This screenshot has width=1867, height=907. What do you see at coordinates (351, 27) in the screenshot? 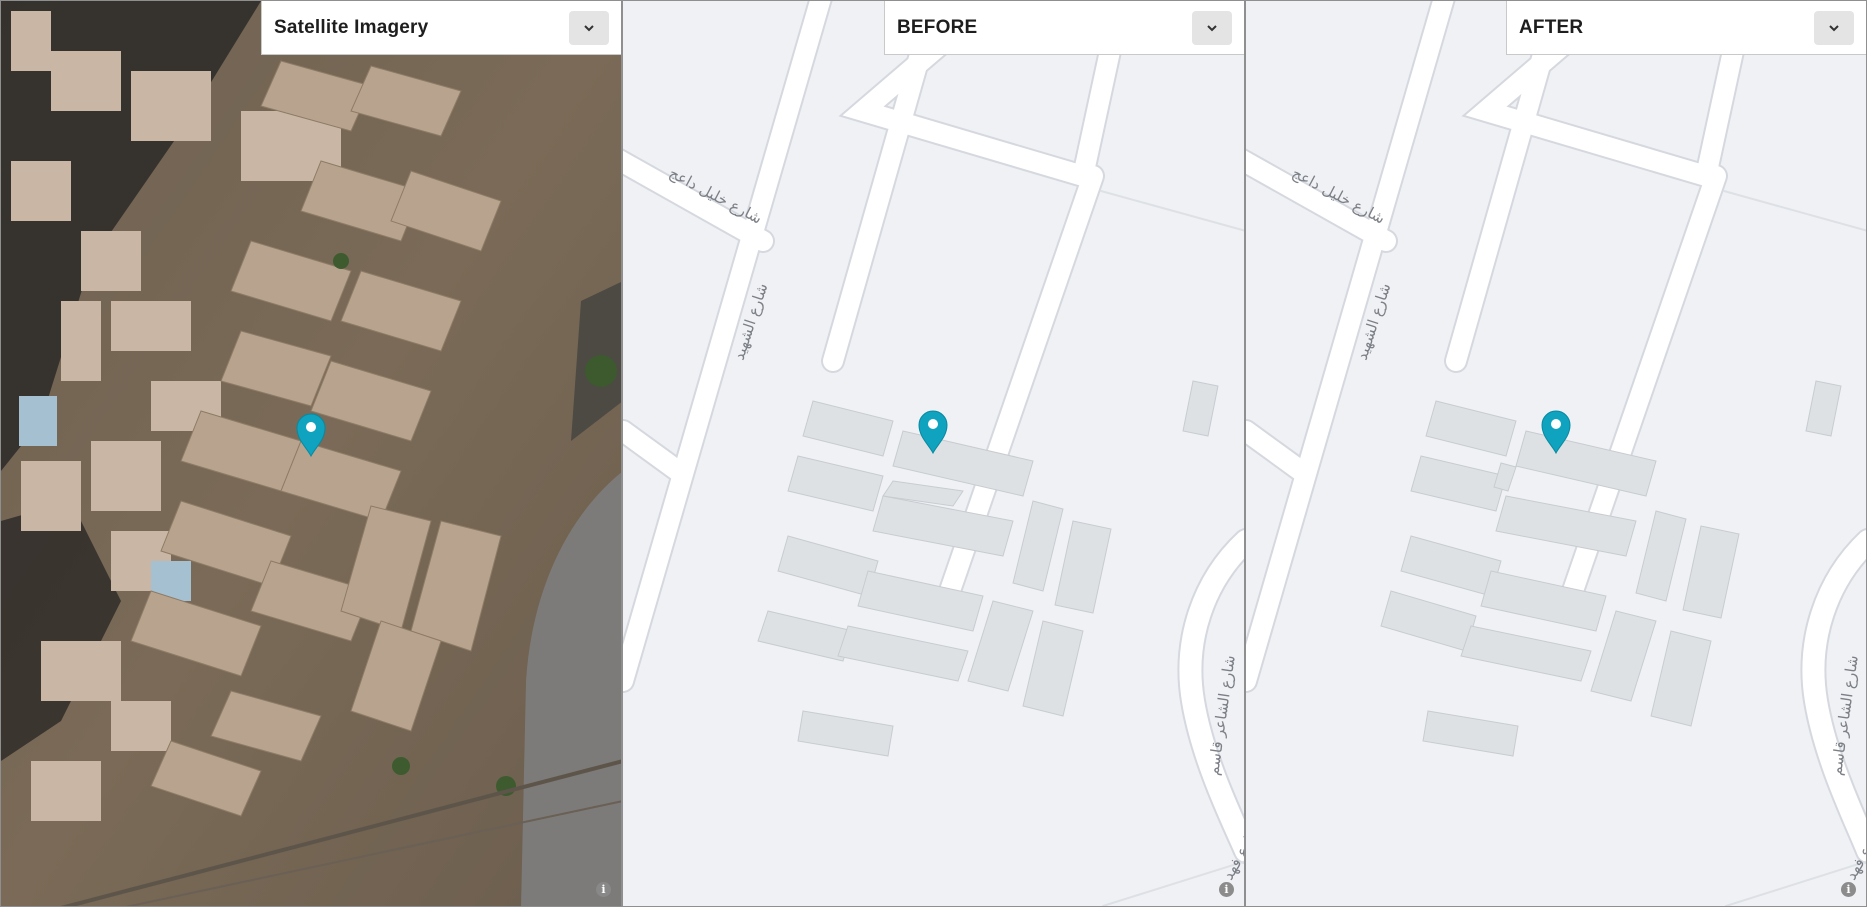
I see `panel-title: Satellite Imagery` at bounding box center [351, 27].